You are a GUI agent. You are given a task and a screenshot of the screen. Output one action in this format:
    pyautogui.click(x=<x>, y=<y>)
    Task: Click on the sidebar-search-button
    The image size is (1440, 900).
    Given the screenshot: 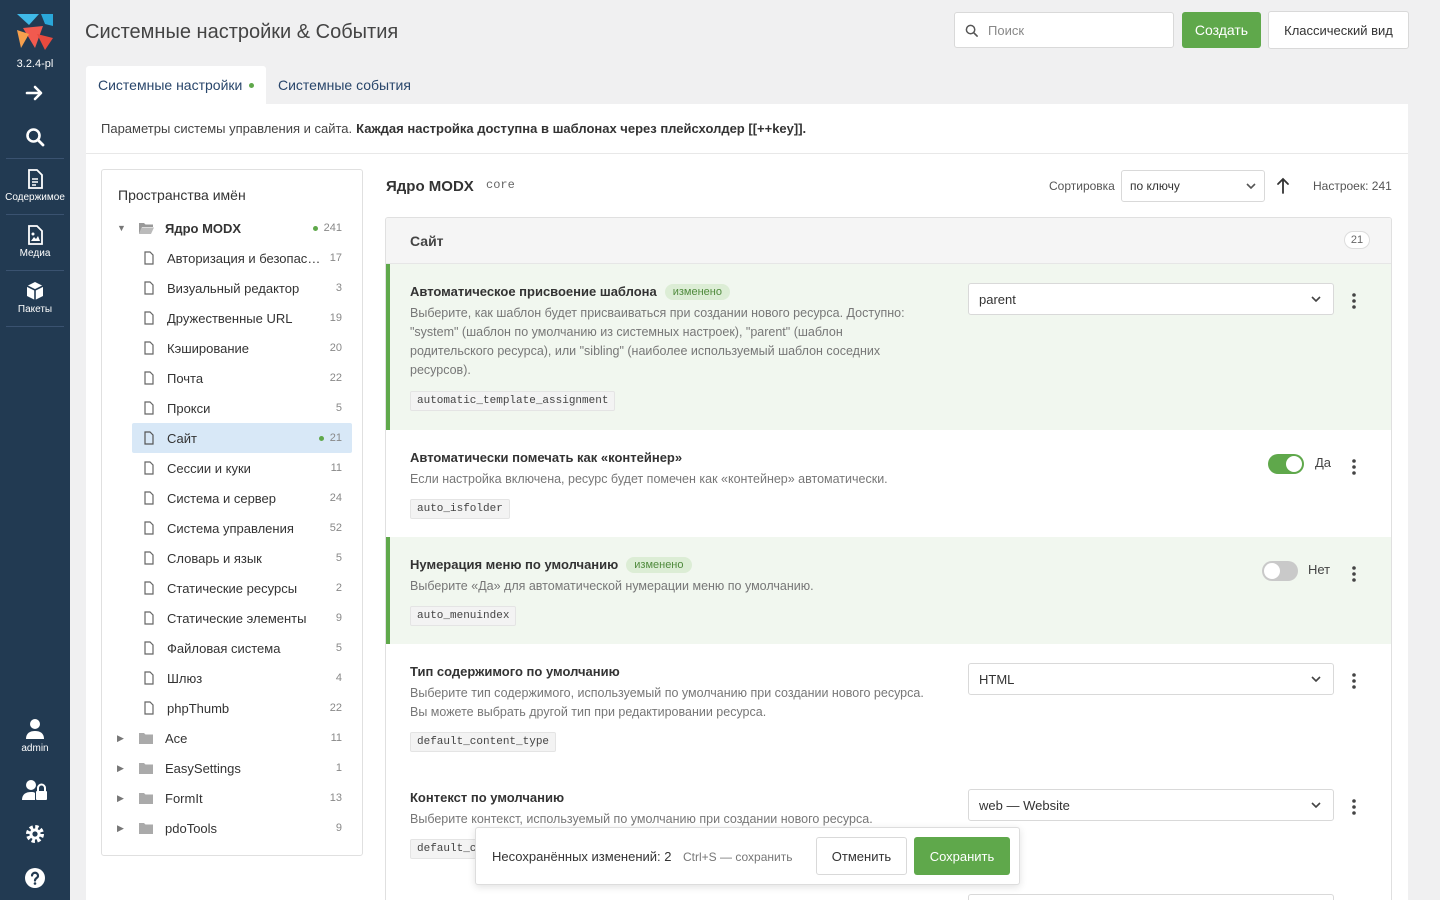 What is the action you would take?
    pyautogui.click(x=35, y=137)
    